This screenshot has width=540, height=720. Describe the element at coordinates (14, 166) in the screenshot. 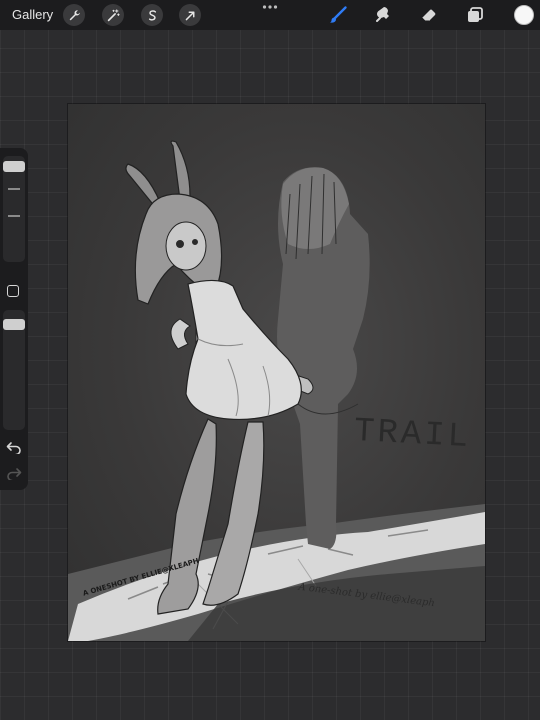

I see `brush-size-handle` at that location.